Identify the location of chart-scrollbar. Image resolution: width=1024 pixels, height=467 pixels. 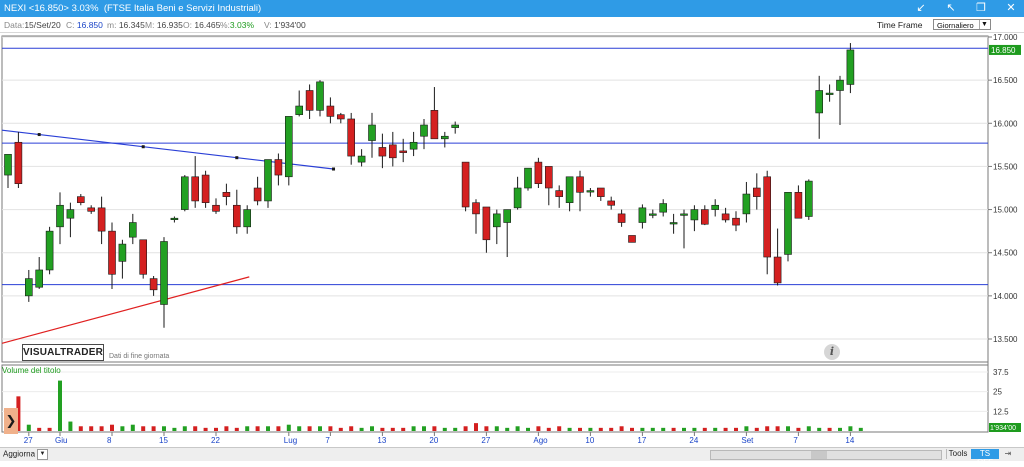
(826, 455).